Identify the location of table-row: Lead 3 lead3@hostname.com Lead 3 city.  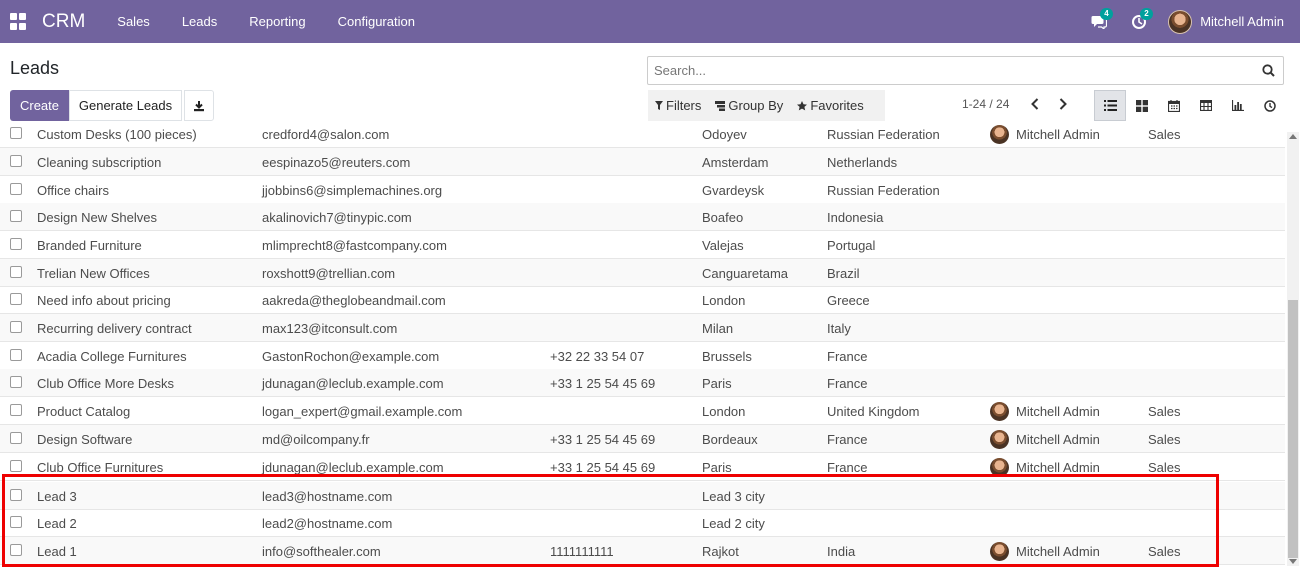
(642, 496).